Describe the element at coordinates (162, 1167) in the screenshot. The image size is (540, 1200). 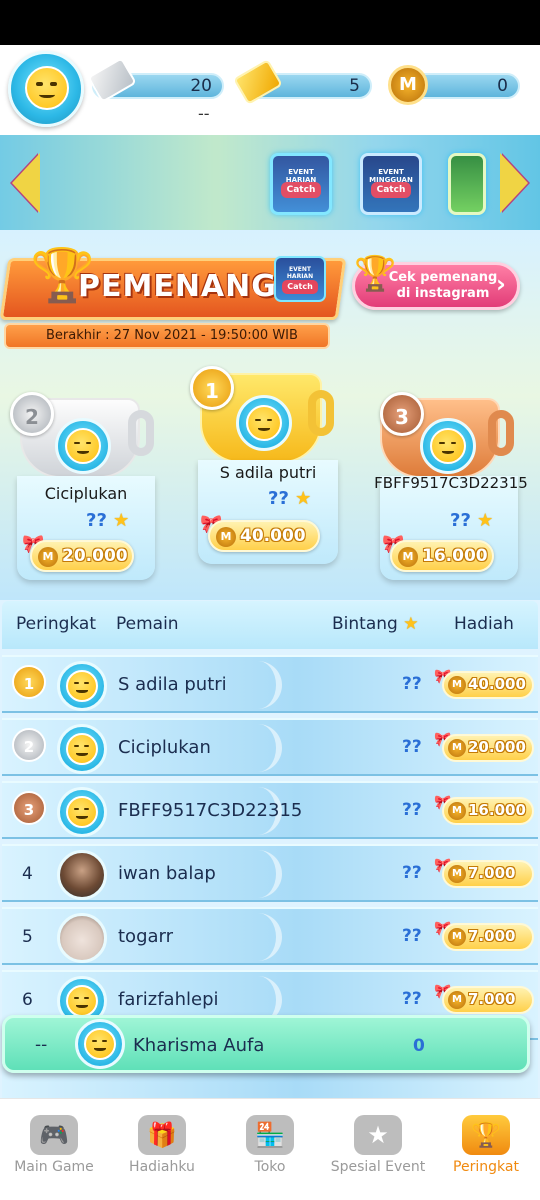
I see `nav-label: Hadiahku` at that location.